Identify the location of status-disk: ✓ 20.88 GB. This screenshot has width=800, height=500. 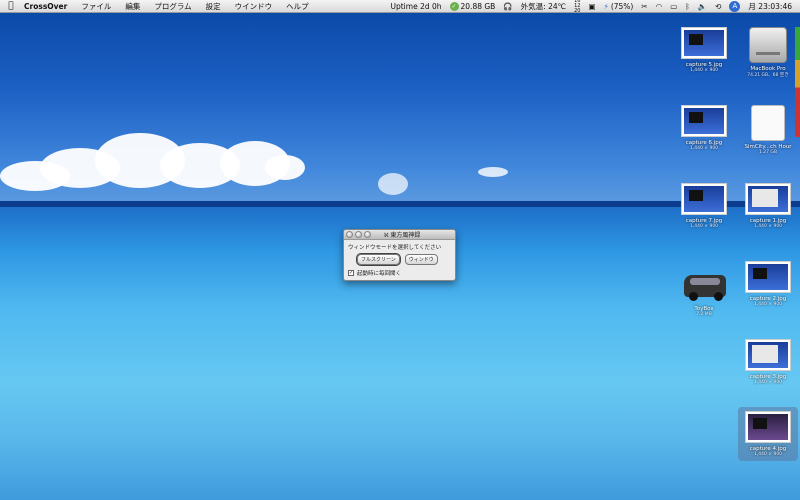
(473, 6).